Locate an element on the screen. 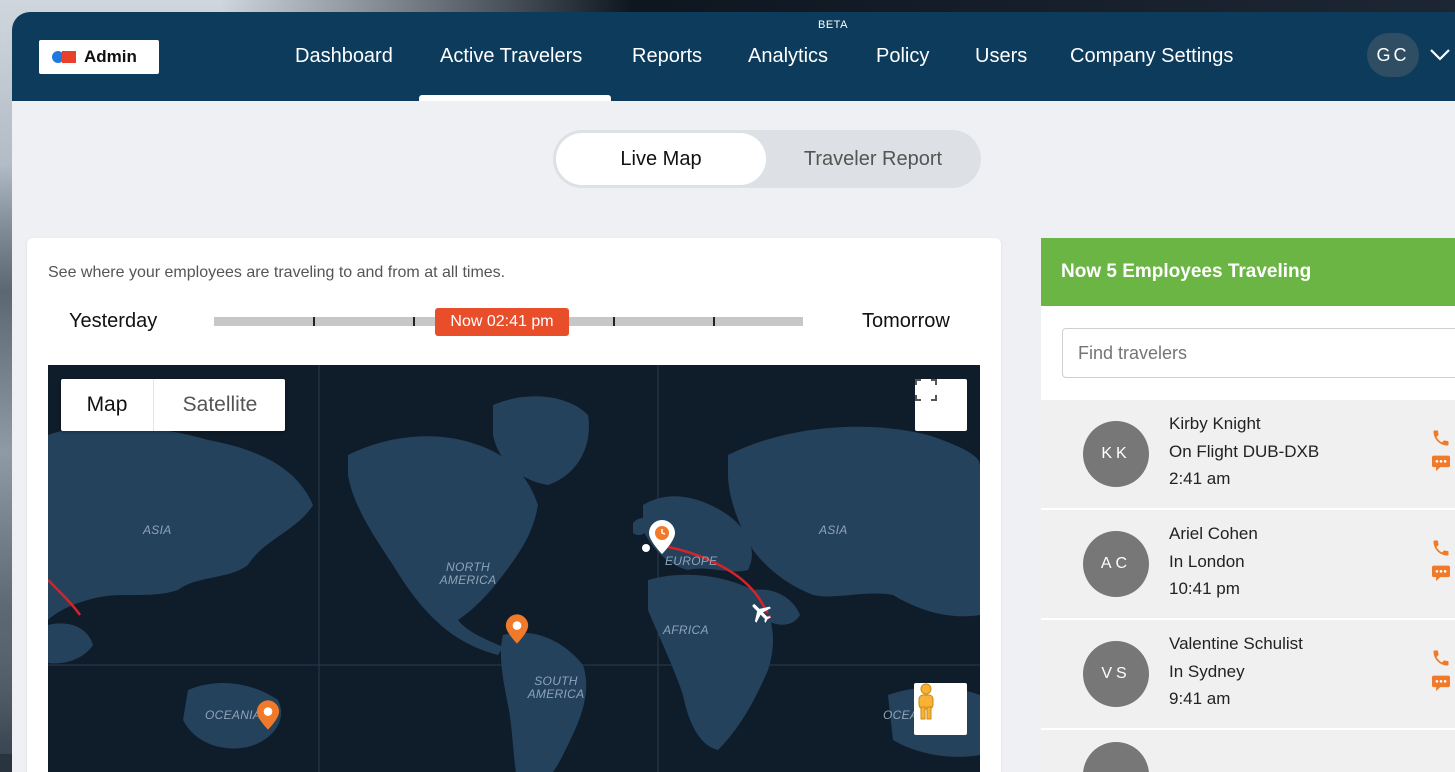  traveler-row: VS Valentine Schulist In Sydney 9:41 am is located at coordinates (1248, 675).